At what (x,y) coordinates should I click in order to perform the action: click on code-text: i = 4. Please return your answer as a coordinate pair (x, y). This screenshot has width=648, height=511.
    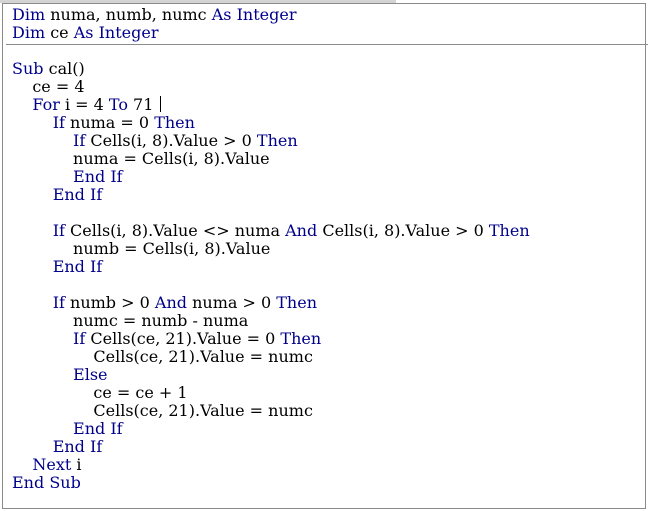
    Looking at the image, I should click on (84, 104).